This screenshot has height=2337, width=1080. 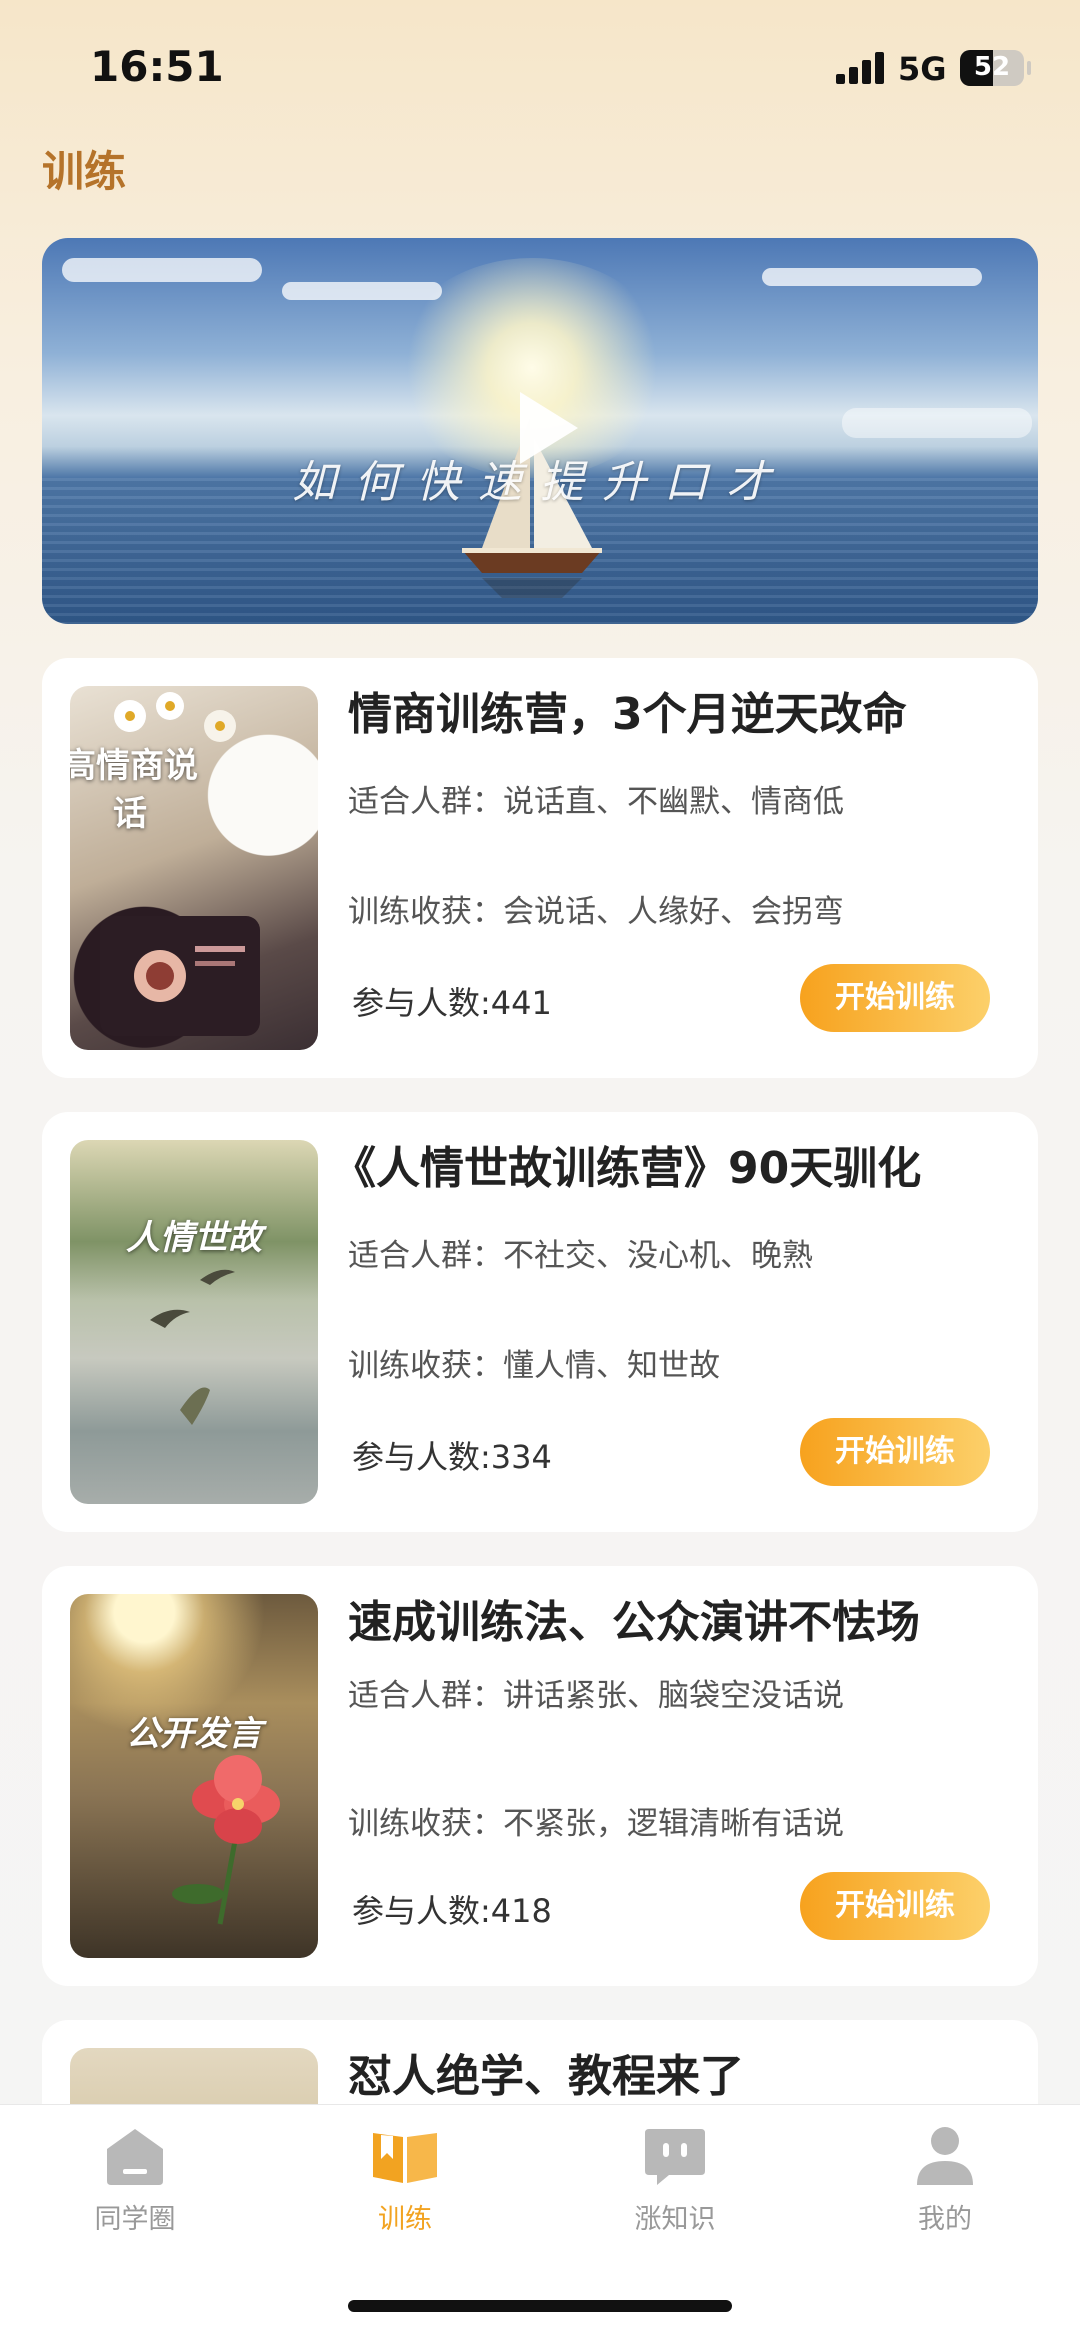 What do you see at coordinates (194, 1734) in the screenshot?
I see `thumbnail-label: 公开发言` at bounding box center [194, 1734].